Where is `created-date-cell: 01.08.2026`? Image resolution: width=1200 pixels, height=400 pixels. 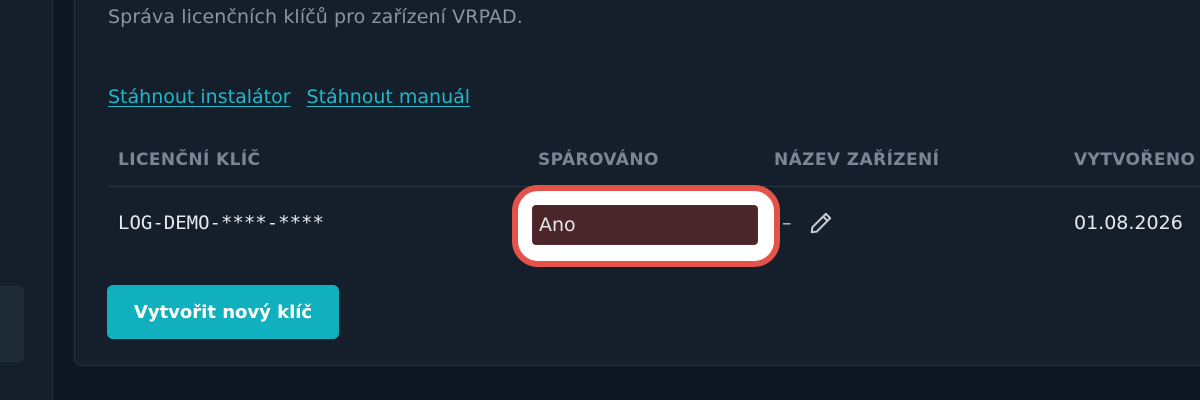
created-date-cell: 01.08.2026 is located at coordinates (1128, 223).